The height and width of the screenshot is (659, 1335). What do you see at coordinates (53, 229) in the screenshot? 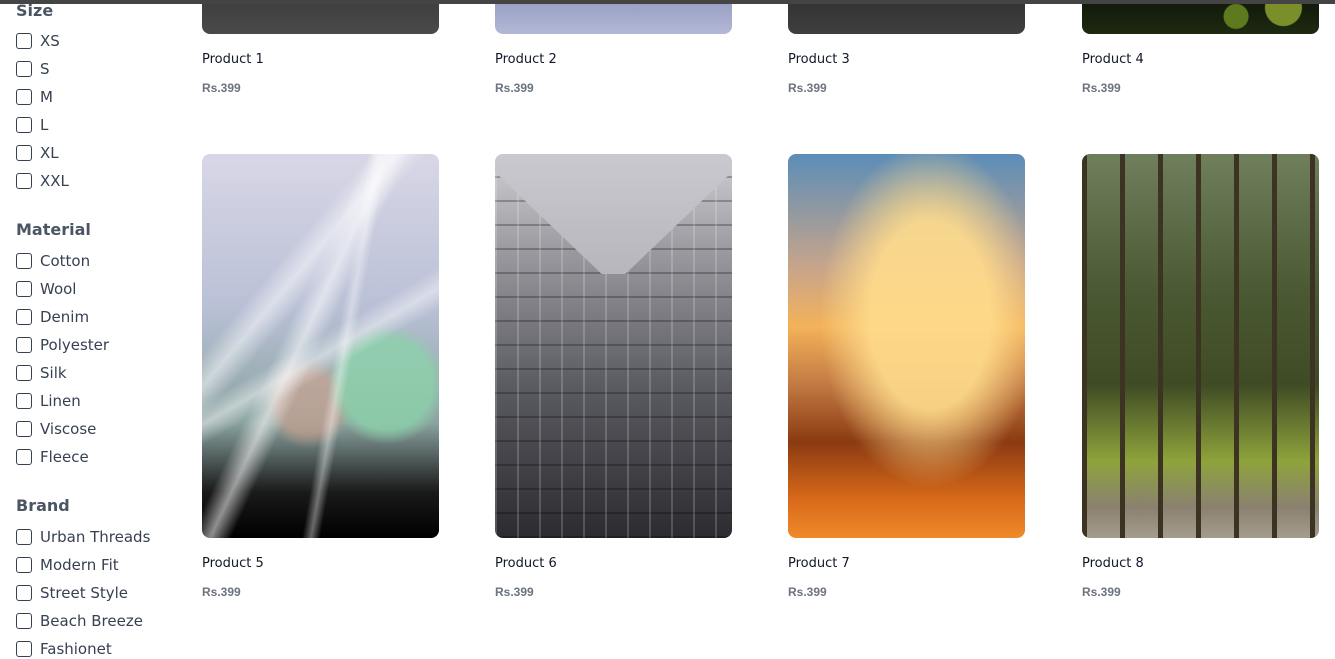
I see `material-filter-title: Material` at bounding box center [53, 229].